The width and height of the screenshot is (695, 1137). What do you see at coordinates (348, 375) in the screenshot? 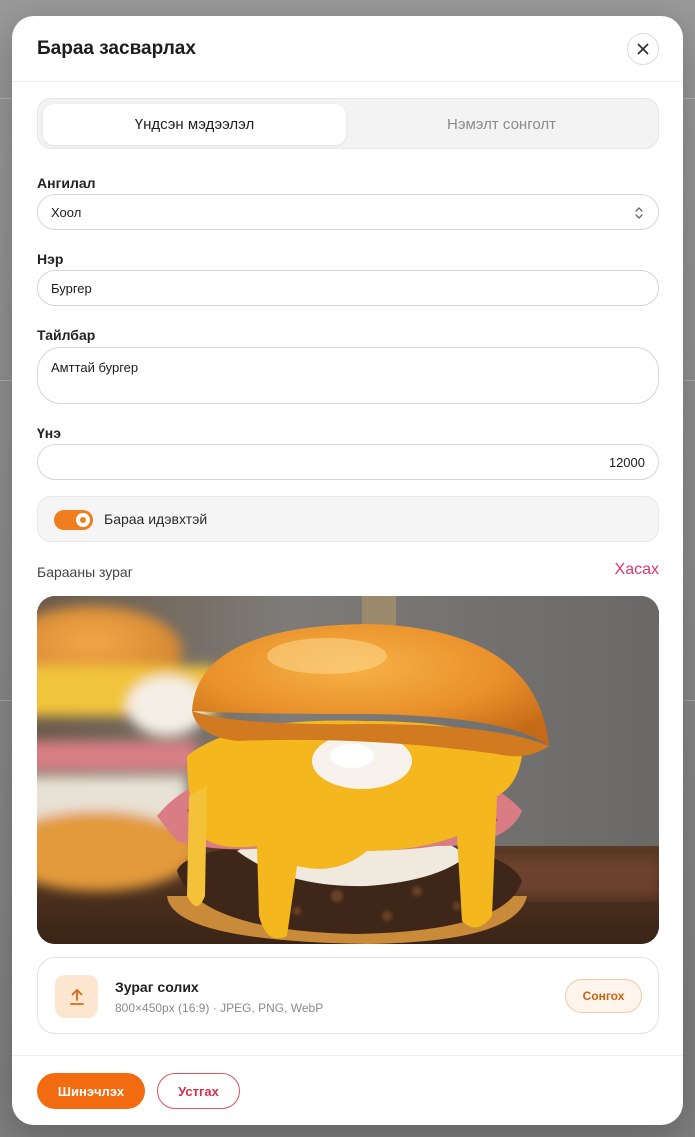
I see `description-textarea: Амттай бургер` at bounding box center [348, 375].